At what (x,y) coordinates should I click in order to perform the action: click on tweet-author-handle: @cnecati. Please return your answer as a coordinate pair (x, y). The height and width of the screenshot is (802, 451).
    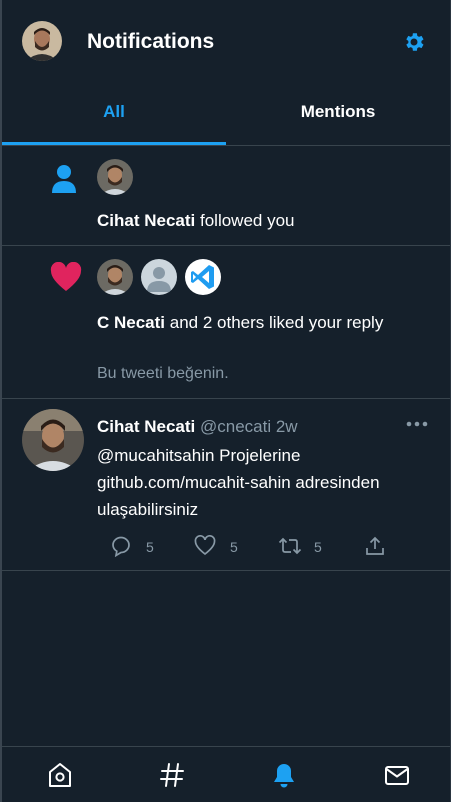
    Looking at the image, I should click on (235, 426).